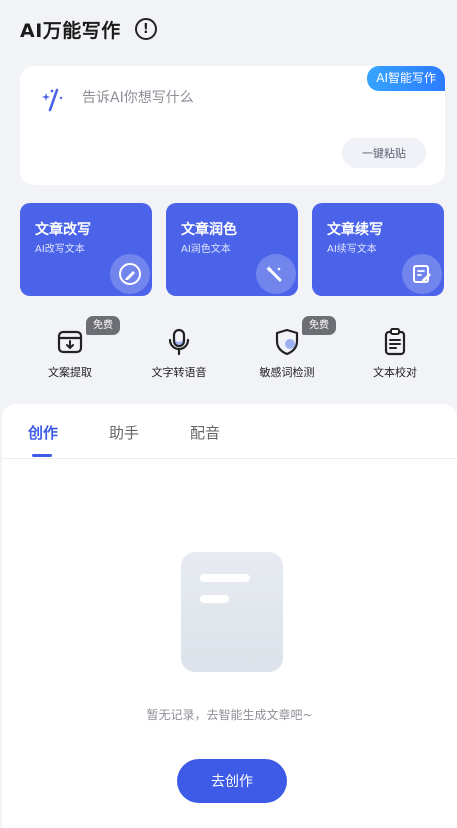  What do you see at coordinates (70, 342) in the screenshot?
I see `download-box-icon` at bounding box center [70, 342].